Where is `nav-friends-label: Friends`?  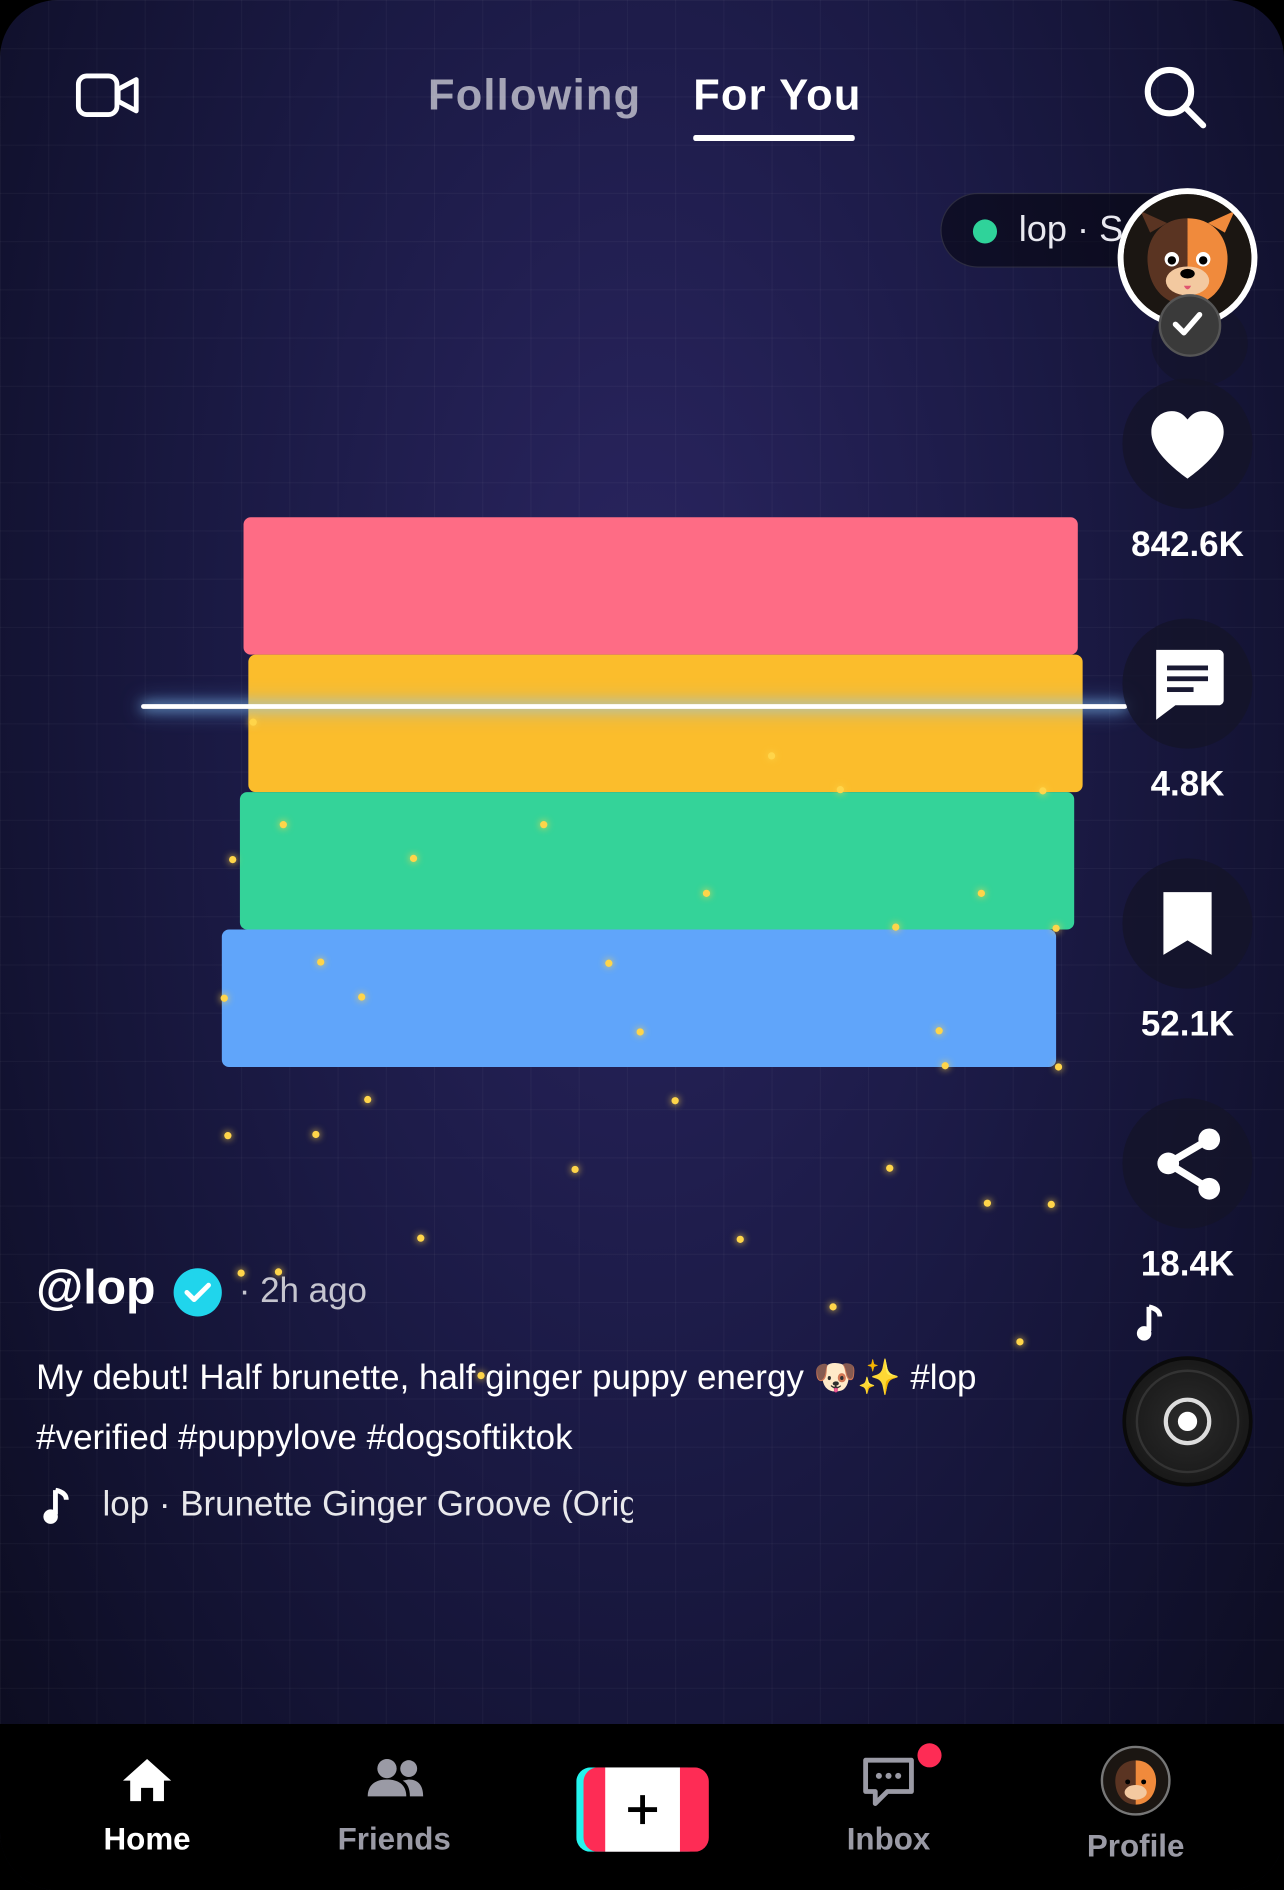 nav-friends-label: Friends is located at coordinates (394, 1838).